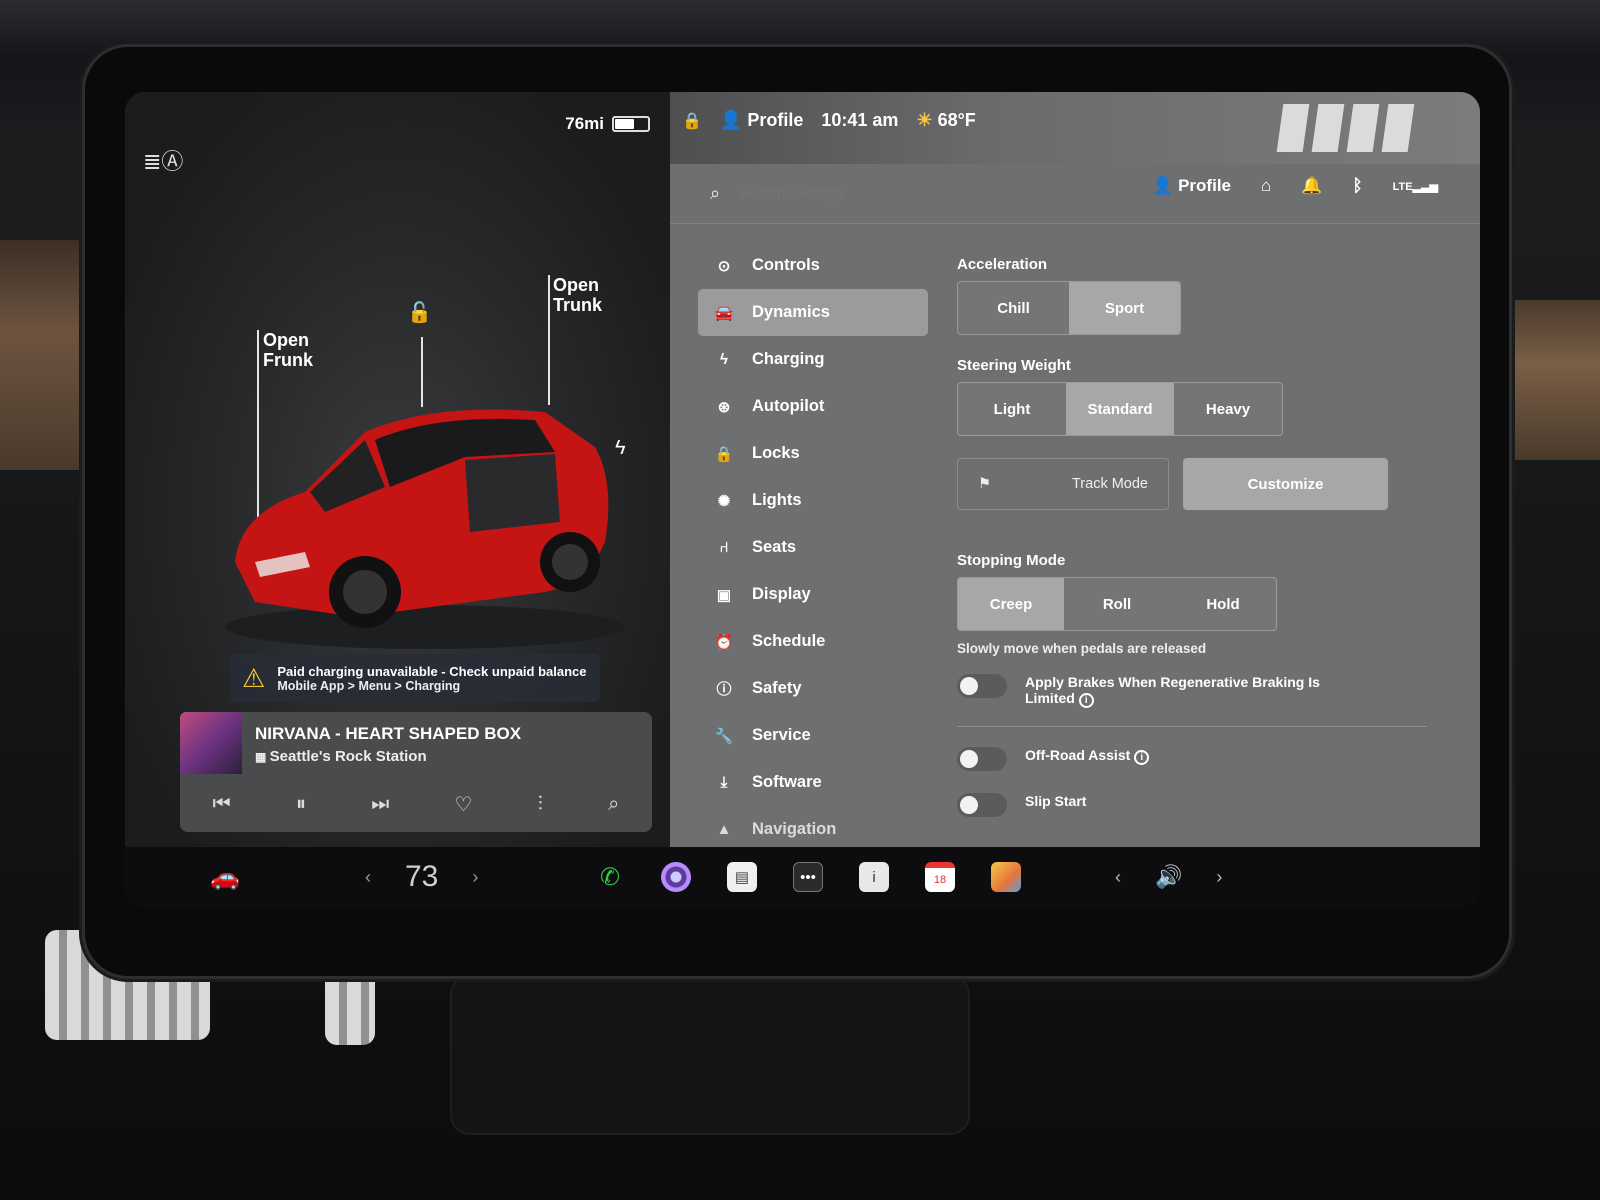 The width and height of the screenshot is (1600, 1200). Describe the element at coordinates (301, 804) in the screenshot. I see `pause-icon: ⏸` at that location.